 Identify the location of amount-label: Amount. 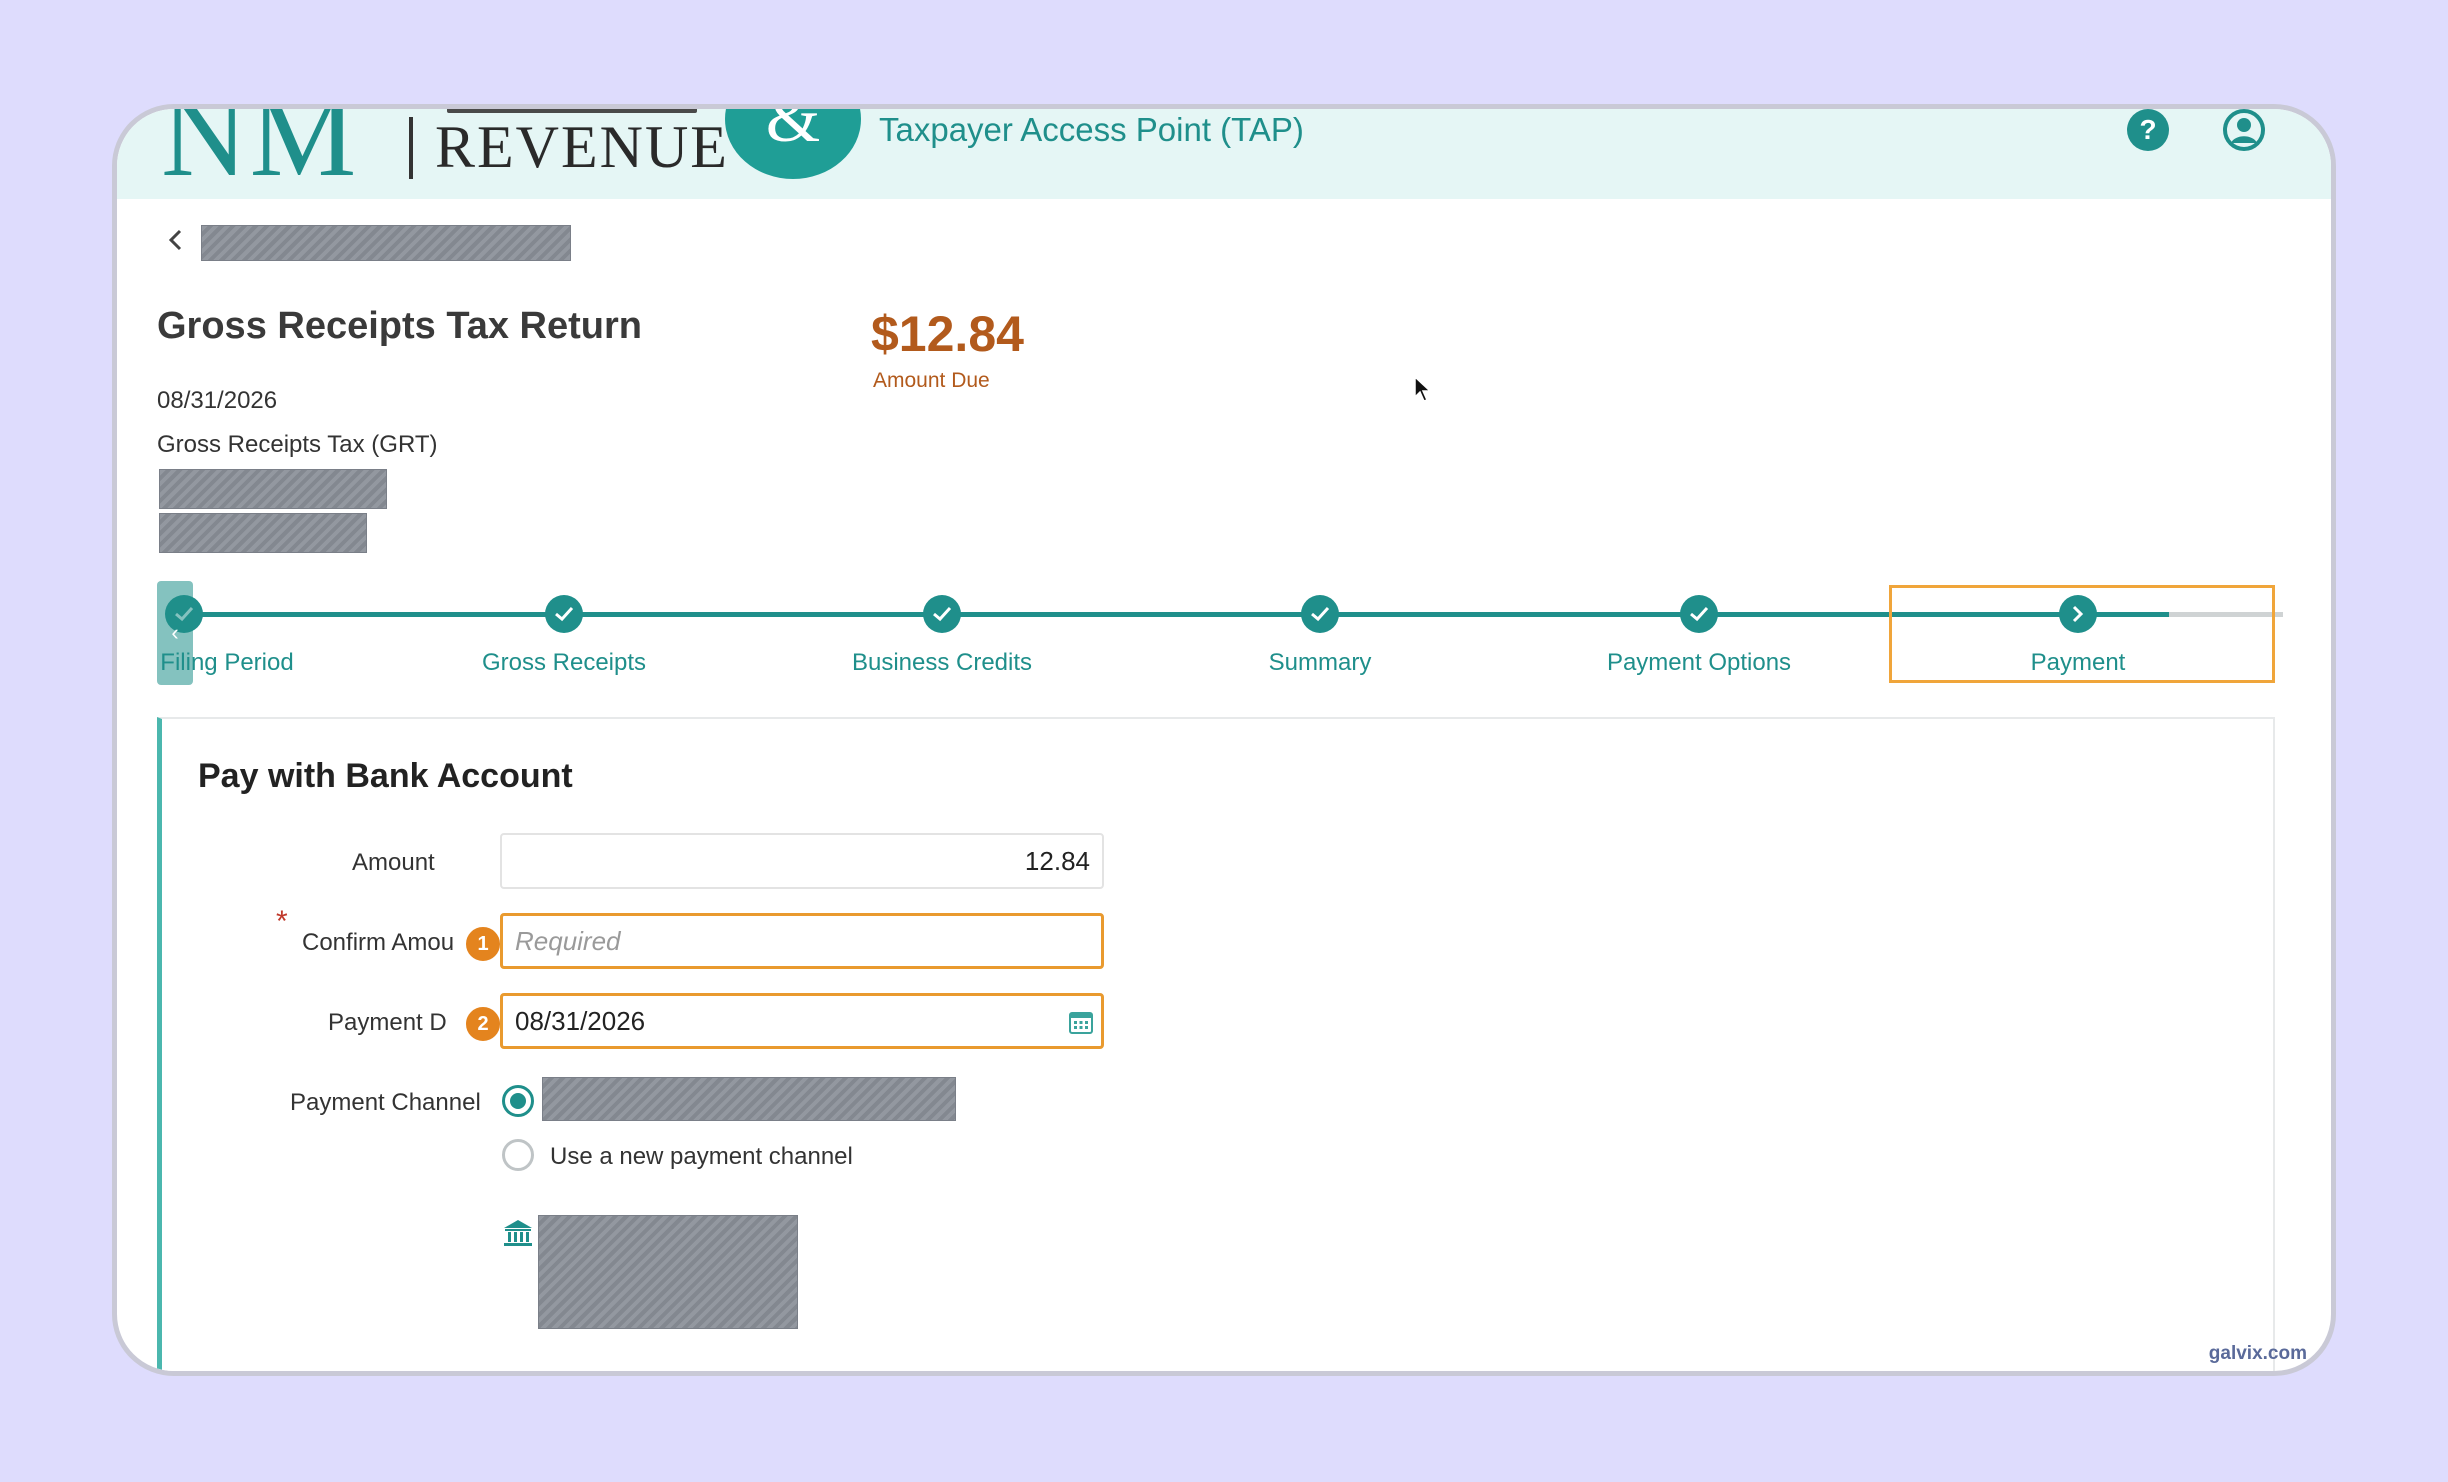
(393, 862).